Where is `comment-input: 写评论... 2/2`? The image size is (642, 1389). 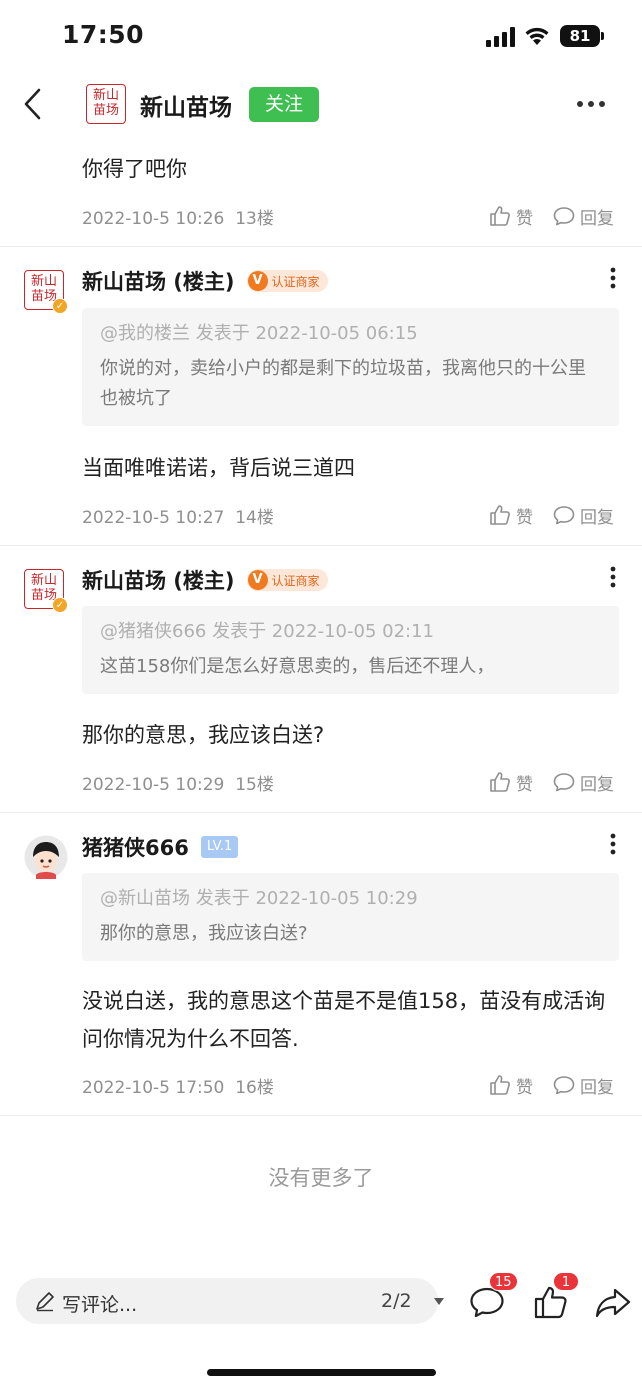 comment-input: 写评论... 2/2 is located at coordinates (230, 1301).